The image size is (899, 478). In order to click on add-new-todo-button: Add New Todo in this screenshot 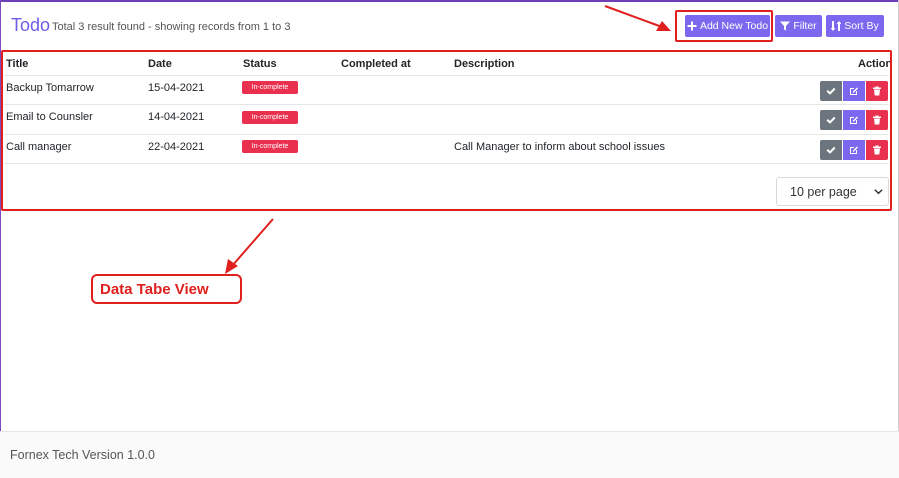, I will do `click(727, 26)`.